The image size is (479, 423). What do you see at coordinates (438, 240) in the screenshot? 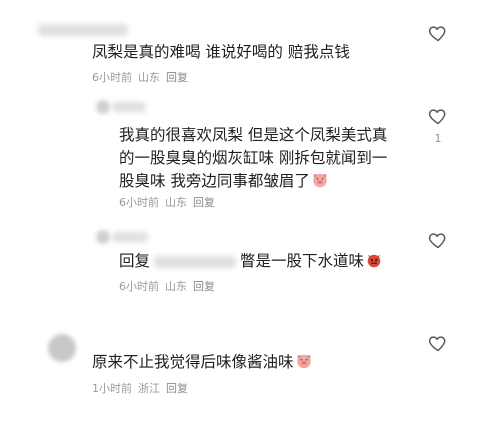
I see `comment-3-like-heart-icon` at bounding box center [438, 240].